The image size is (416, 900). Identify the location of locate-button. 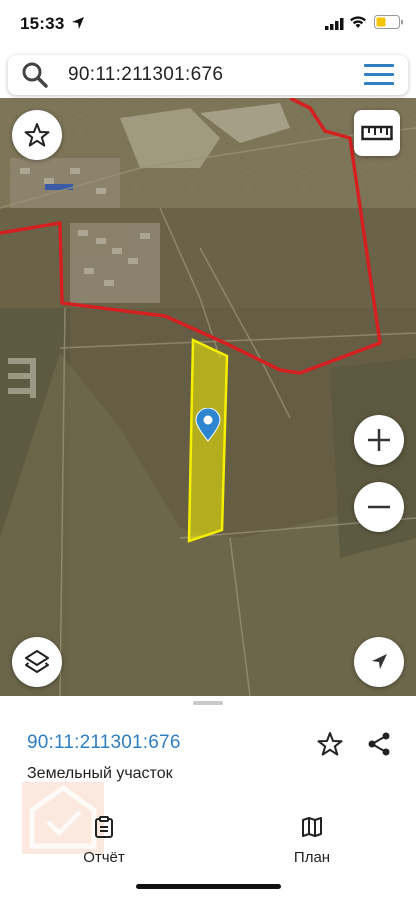
(379, 662).